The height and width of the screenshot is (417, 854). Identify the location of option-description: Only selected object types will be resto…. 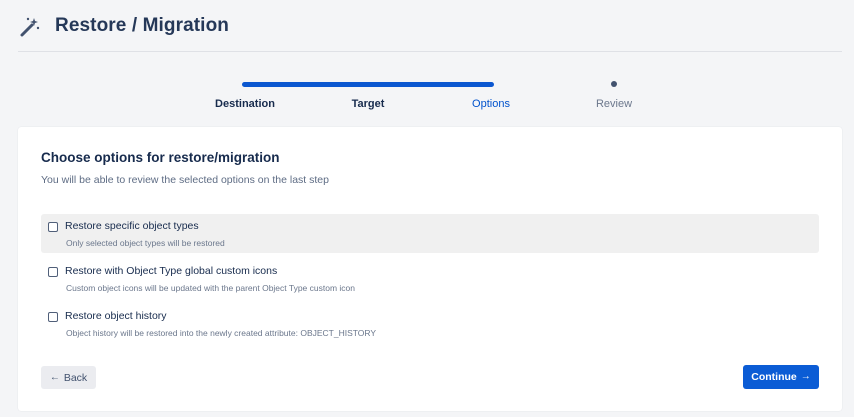
(145, 243).